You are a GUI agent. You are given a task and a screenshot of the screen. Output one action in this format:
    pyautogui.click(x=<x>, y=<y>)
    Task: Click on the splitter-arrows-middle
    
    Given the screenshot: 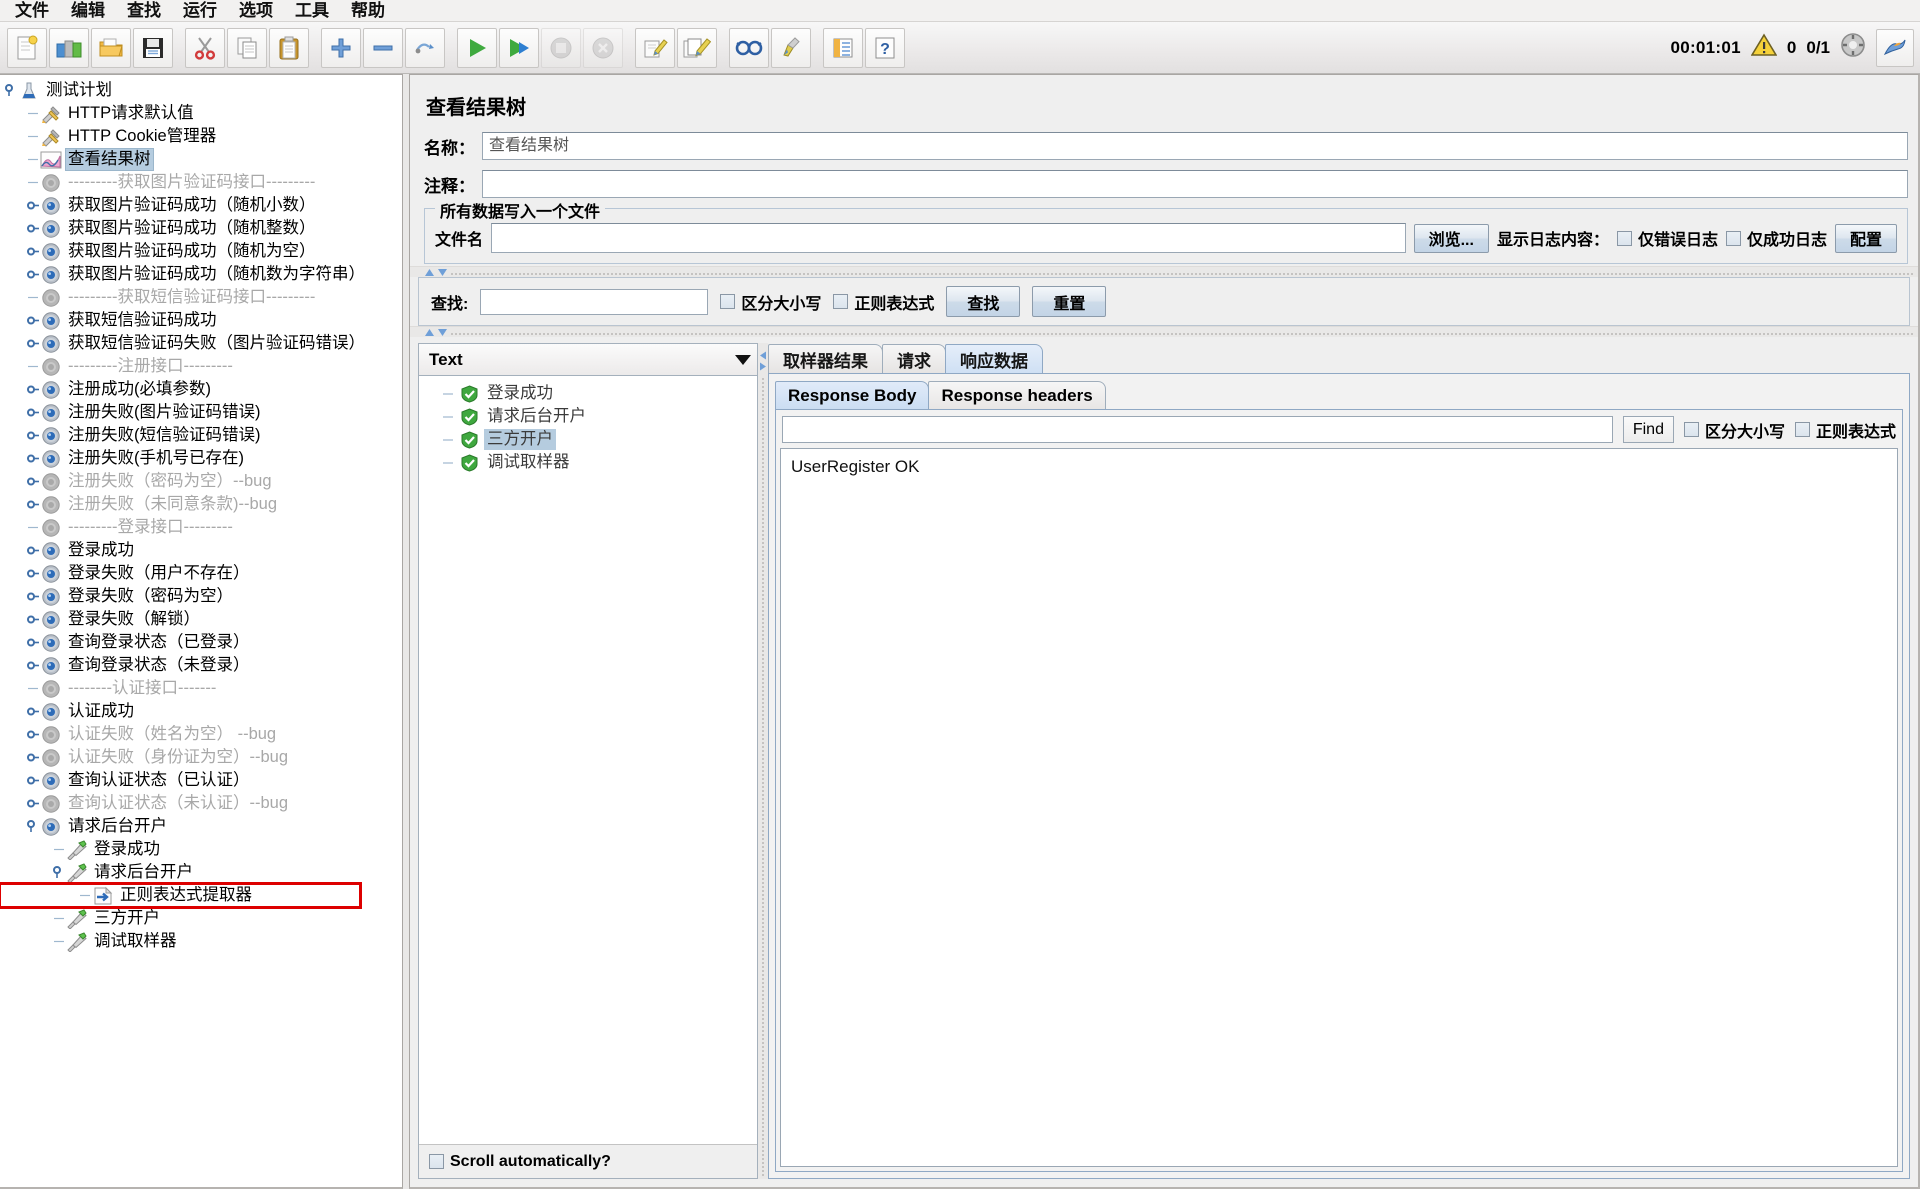 What is the action you would take?
    pyautogui.click(x=436, y=332)
    